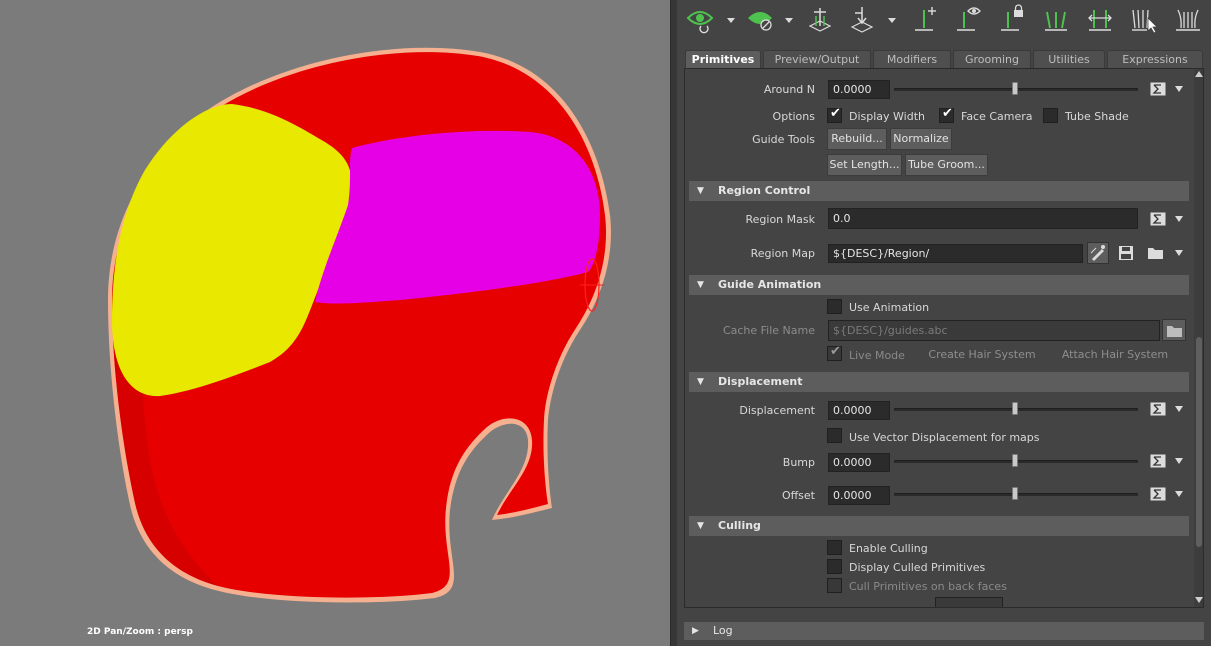 The width and height of the screenshot is (1211, 646). Describe the element at coordinates (1098, 253) in the screenshot. I see `paint-map-button` at that location.